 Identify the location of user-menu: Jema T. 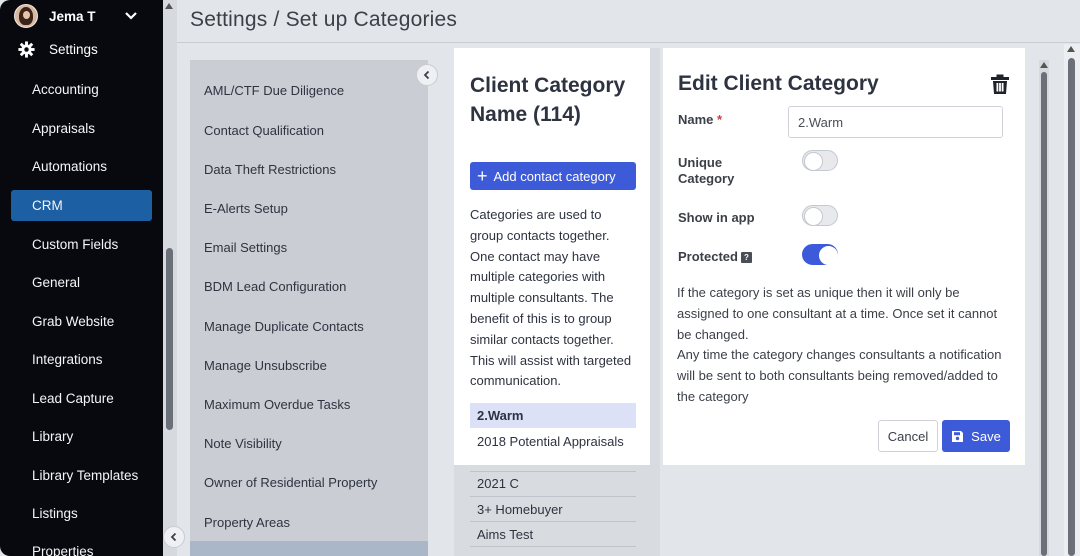
(79, 16).